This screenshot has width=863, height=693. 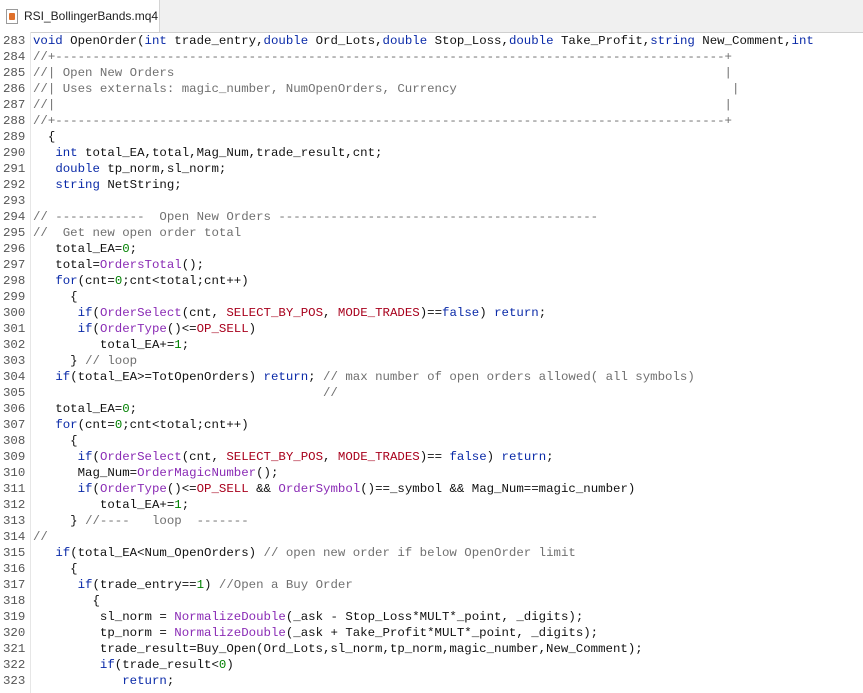 What do you see at coordinates (14, 249) in the screenshot?
I see `line-number: 296` at bounding box center [14, 249].